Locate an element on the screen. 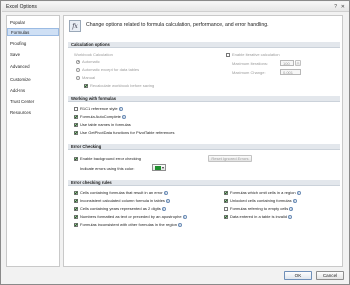 This screenshot has height=285, width=350. max-iterations-spinner: ⇕ is located at coordinates (298, 63).